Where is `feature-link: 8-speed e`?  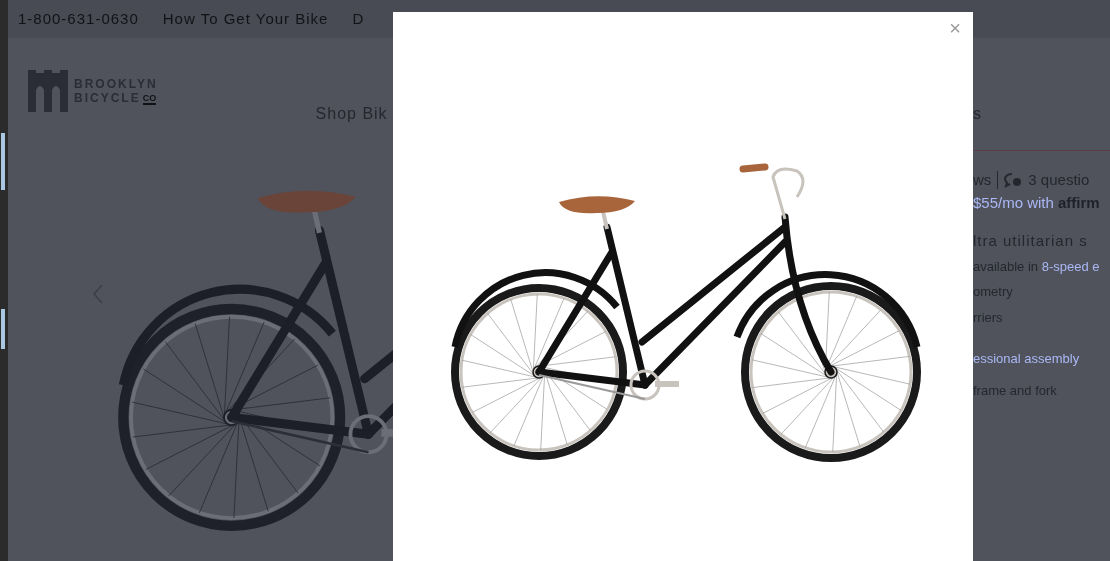 feature-link: 8-speed e is located at coordinates (1070, 266).